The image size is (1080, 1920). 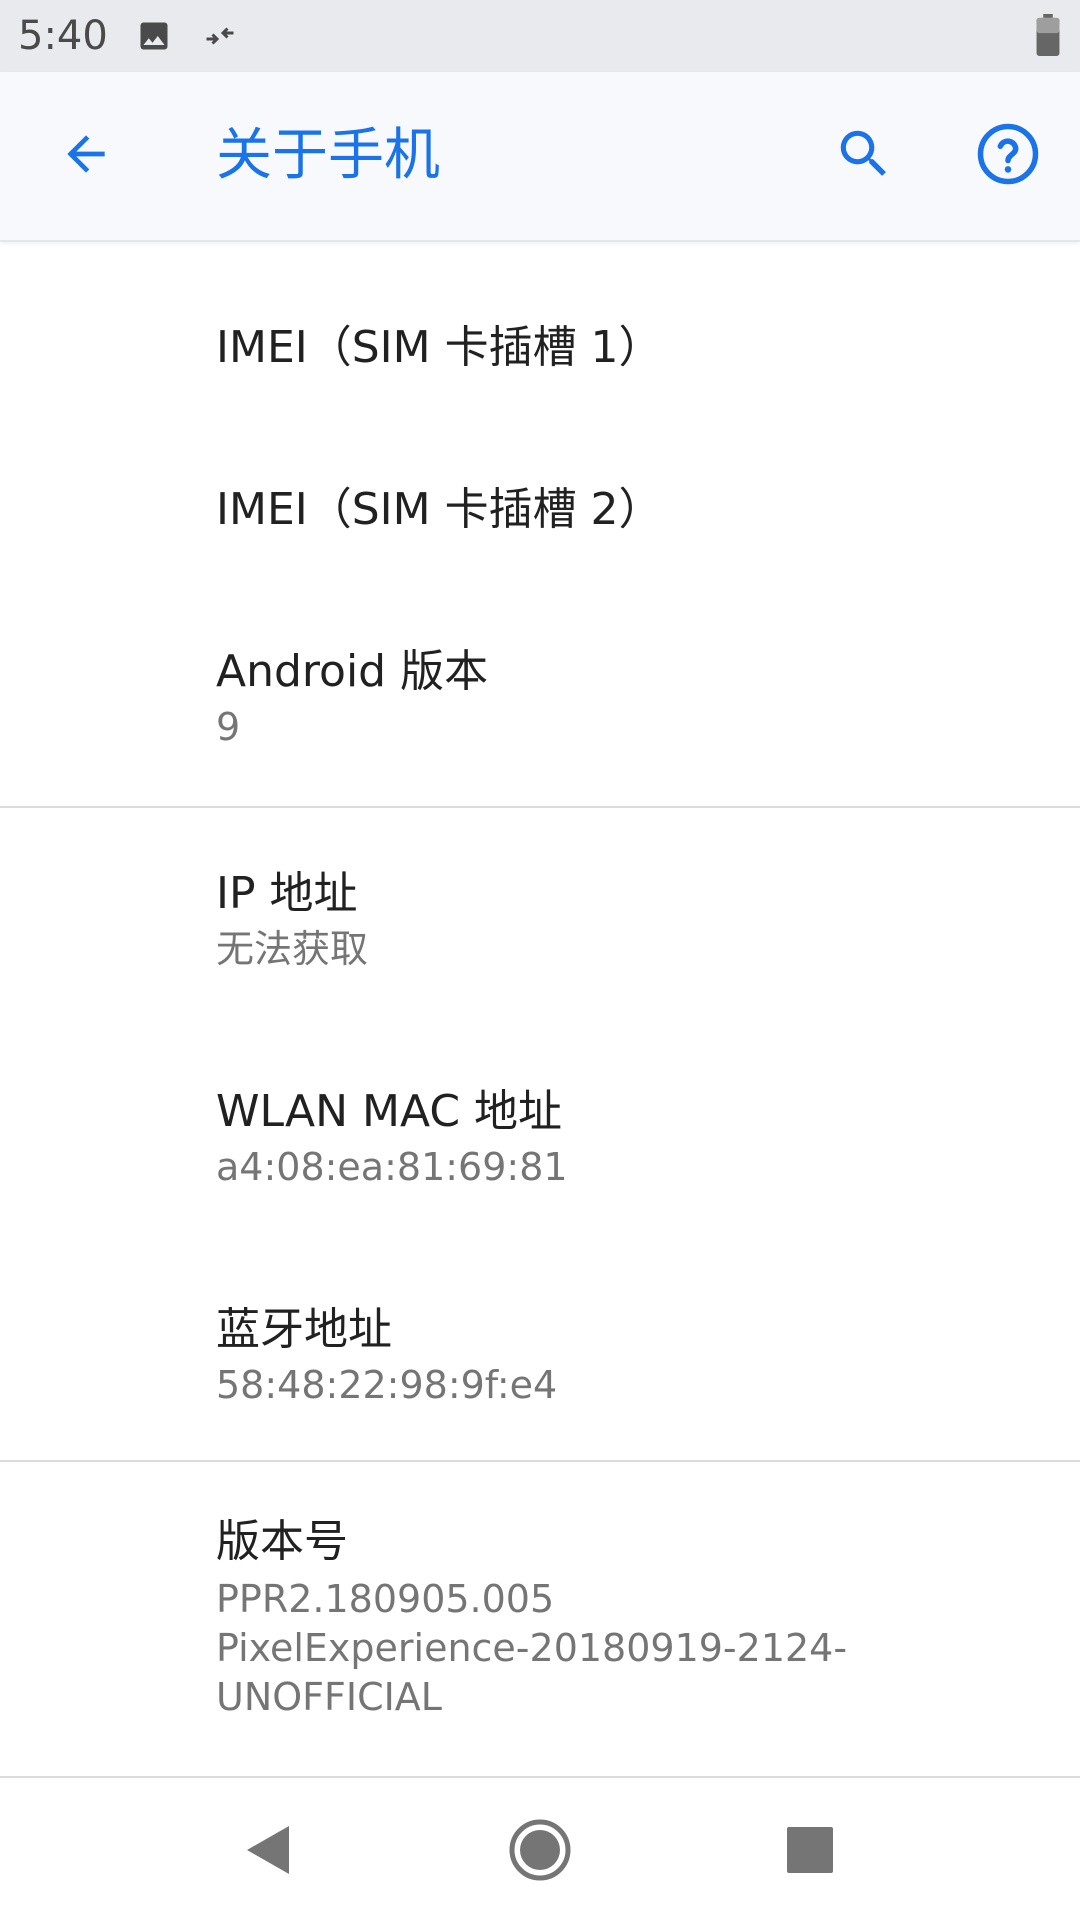 I want to click on navigation-bar, so click(x=540, y=1850).